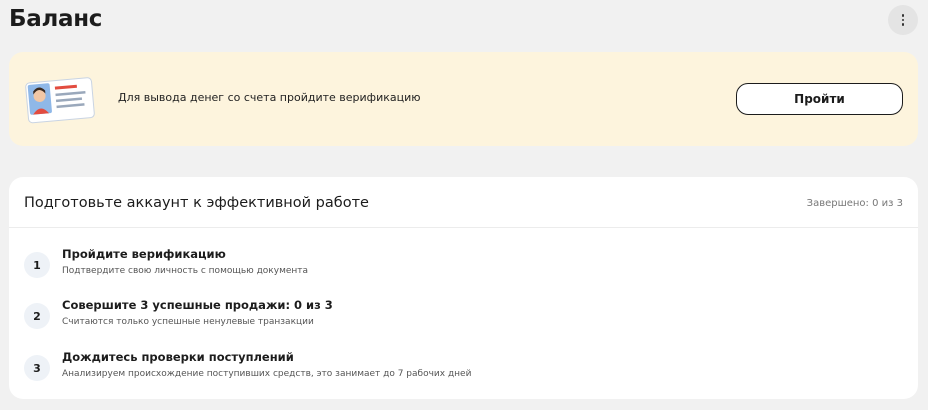  Describe the element at coordinates (63, 102) in the screenshot. I see `id-card-icon` at that location.